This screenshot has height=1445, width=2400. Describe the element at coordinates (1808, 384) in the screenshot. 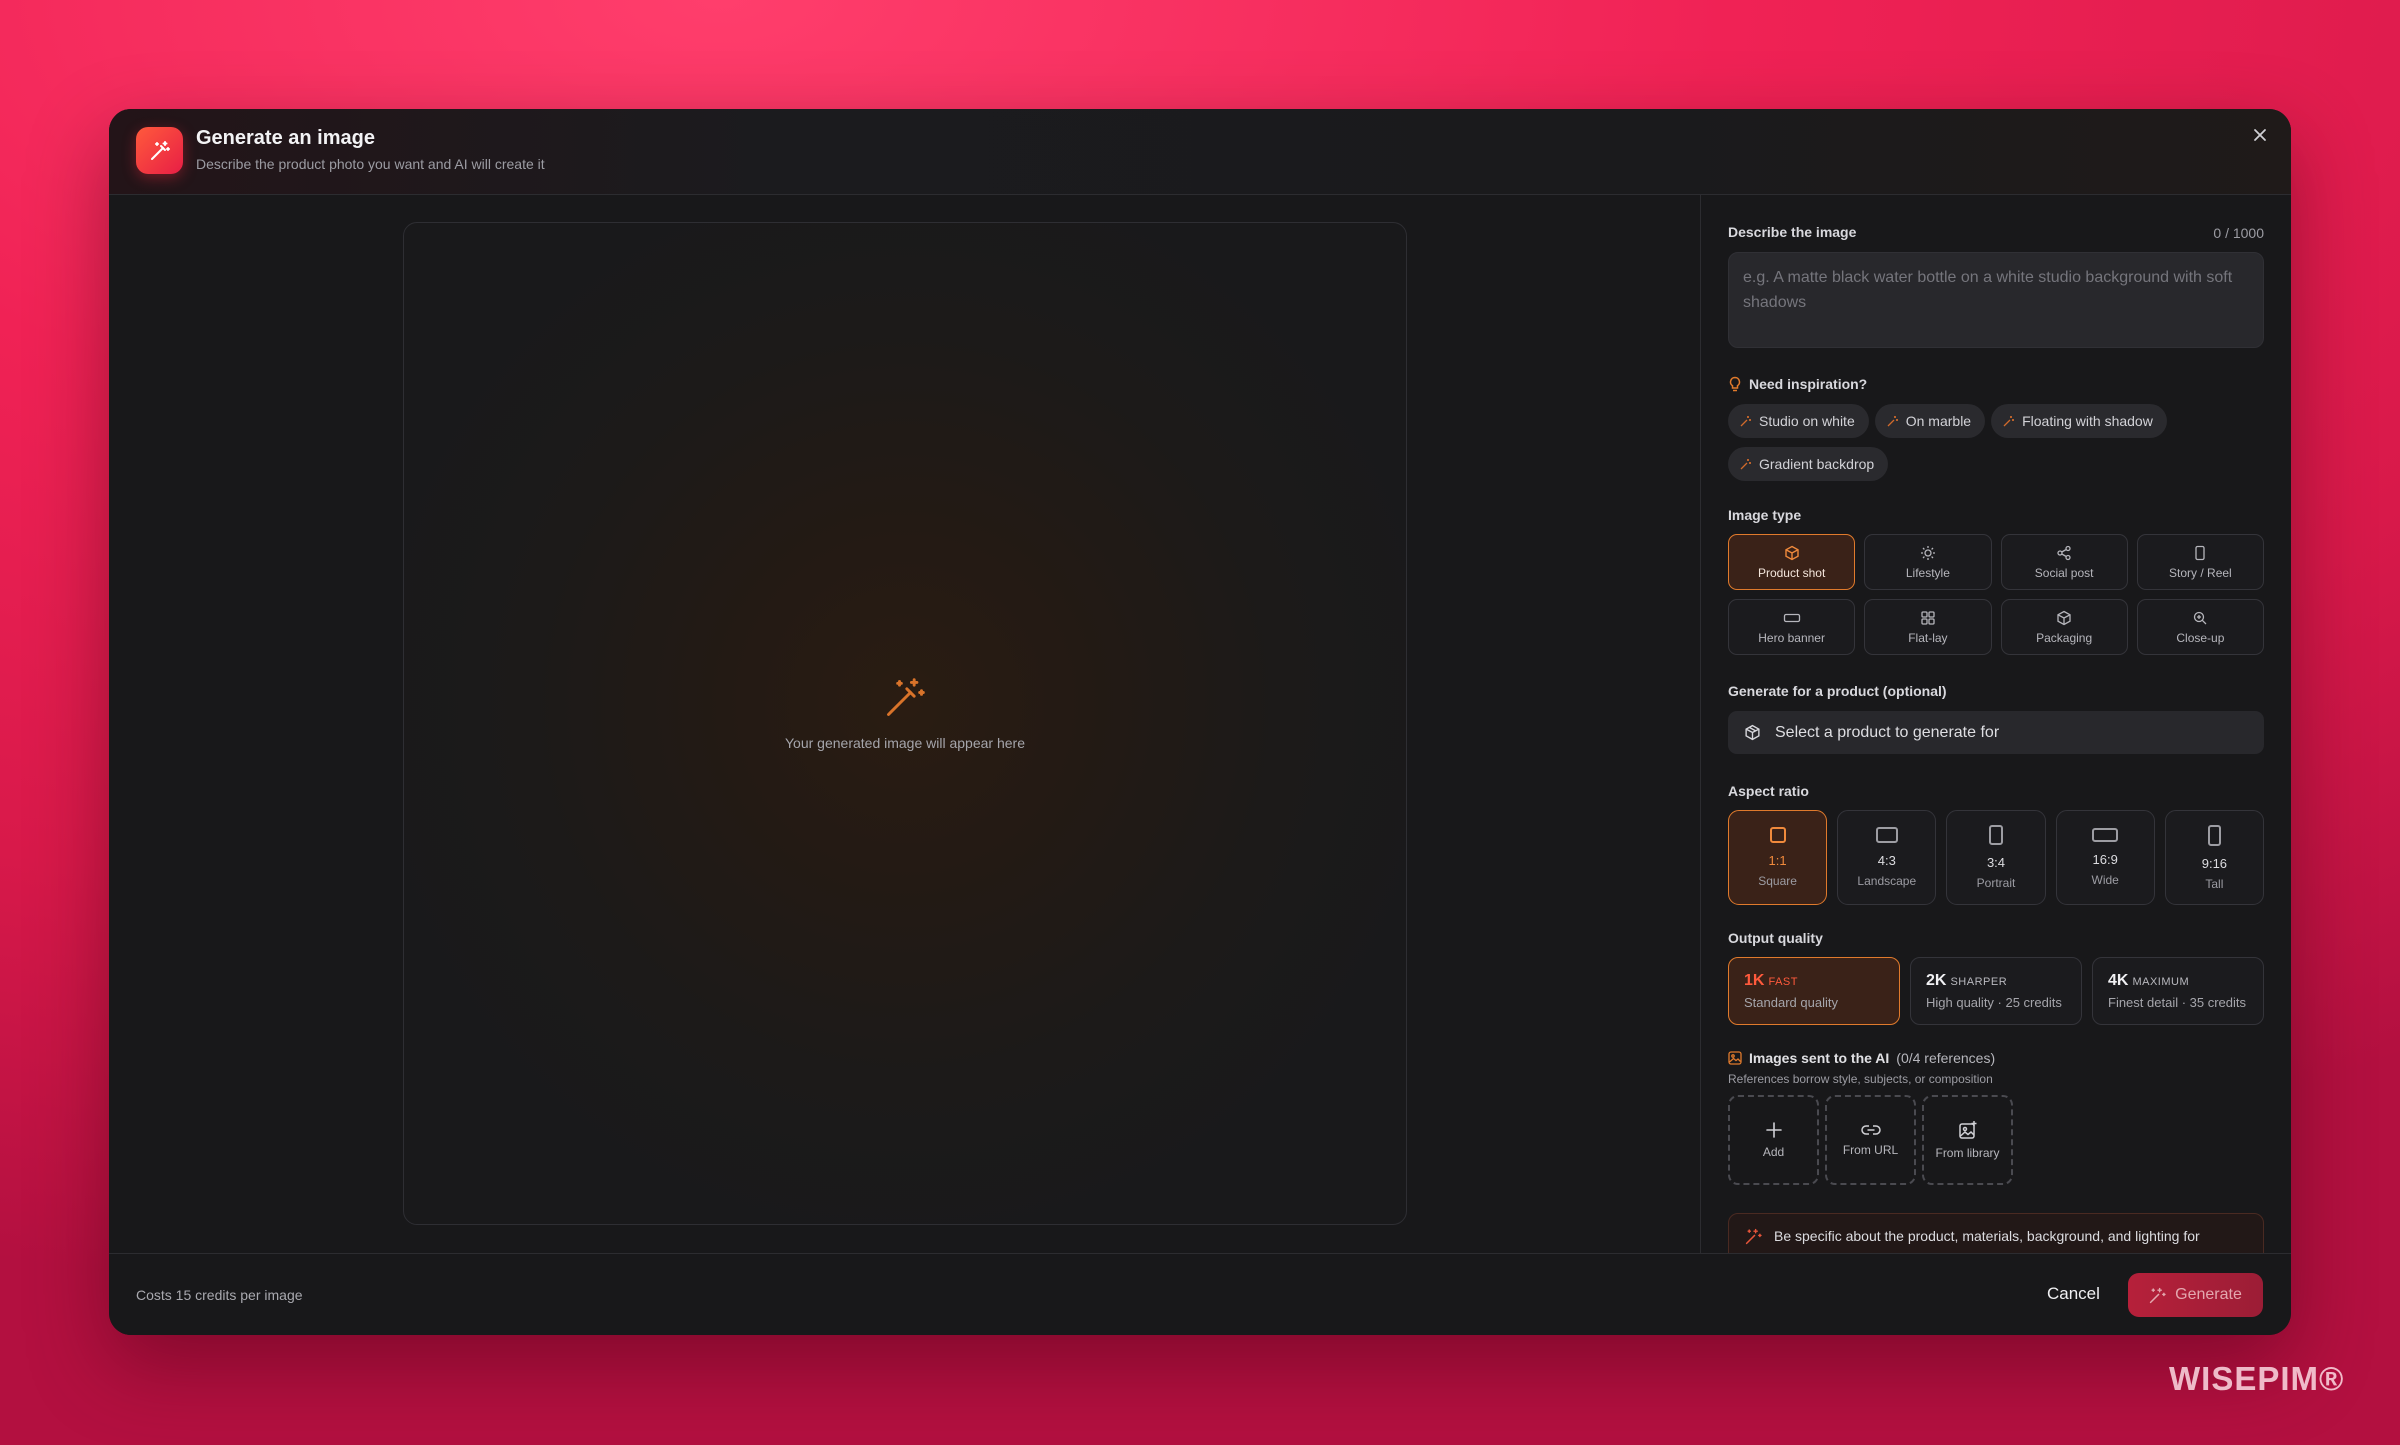

I see `inspiration-label: Need inspiration?` at that location.